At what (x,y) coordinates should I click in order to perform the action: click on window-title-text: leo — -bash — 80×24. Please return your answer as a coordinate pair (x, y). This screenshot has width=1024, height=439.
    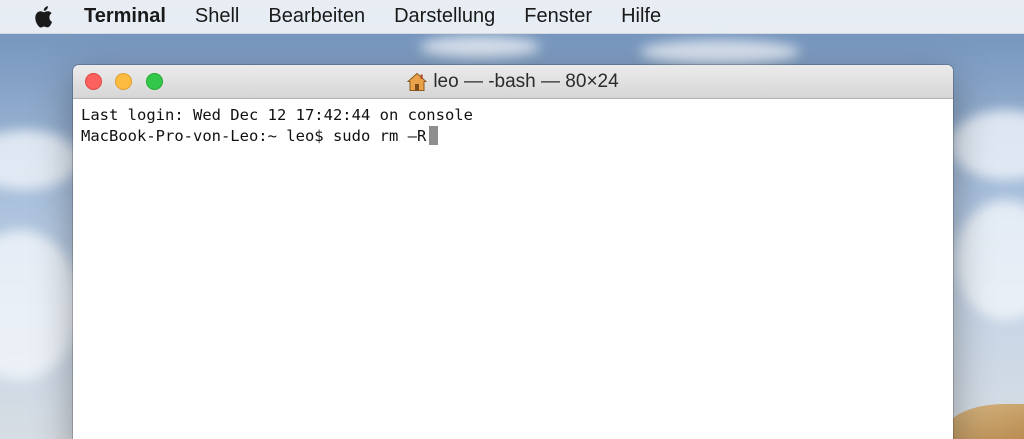
    Looking at the image, I should click on (526, 81).